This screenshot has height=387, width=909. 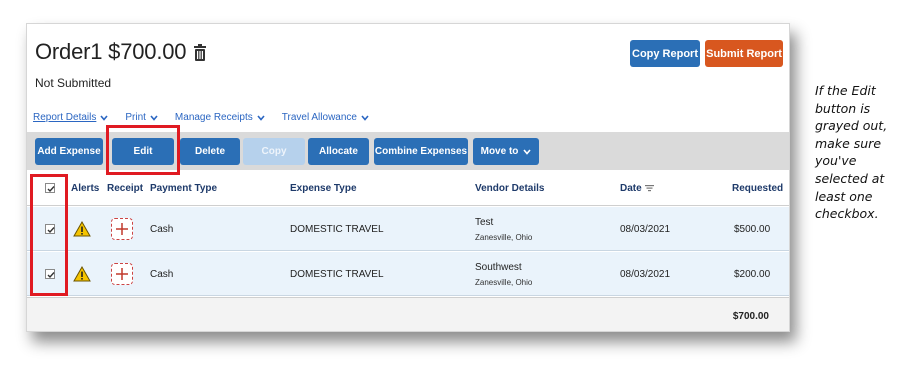 What do you see at coordinates (338, 151) in the screenshot?
I see `allocate-button: Allocate` at bounding box center [338, 151].